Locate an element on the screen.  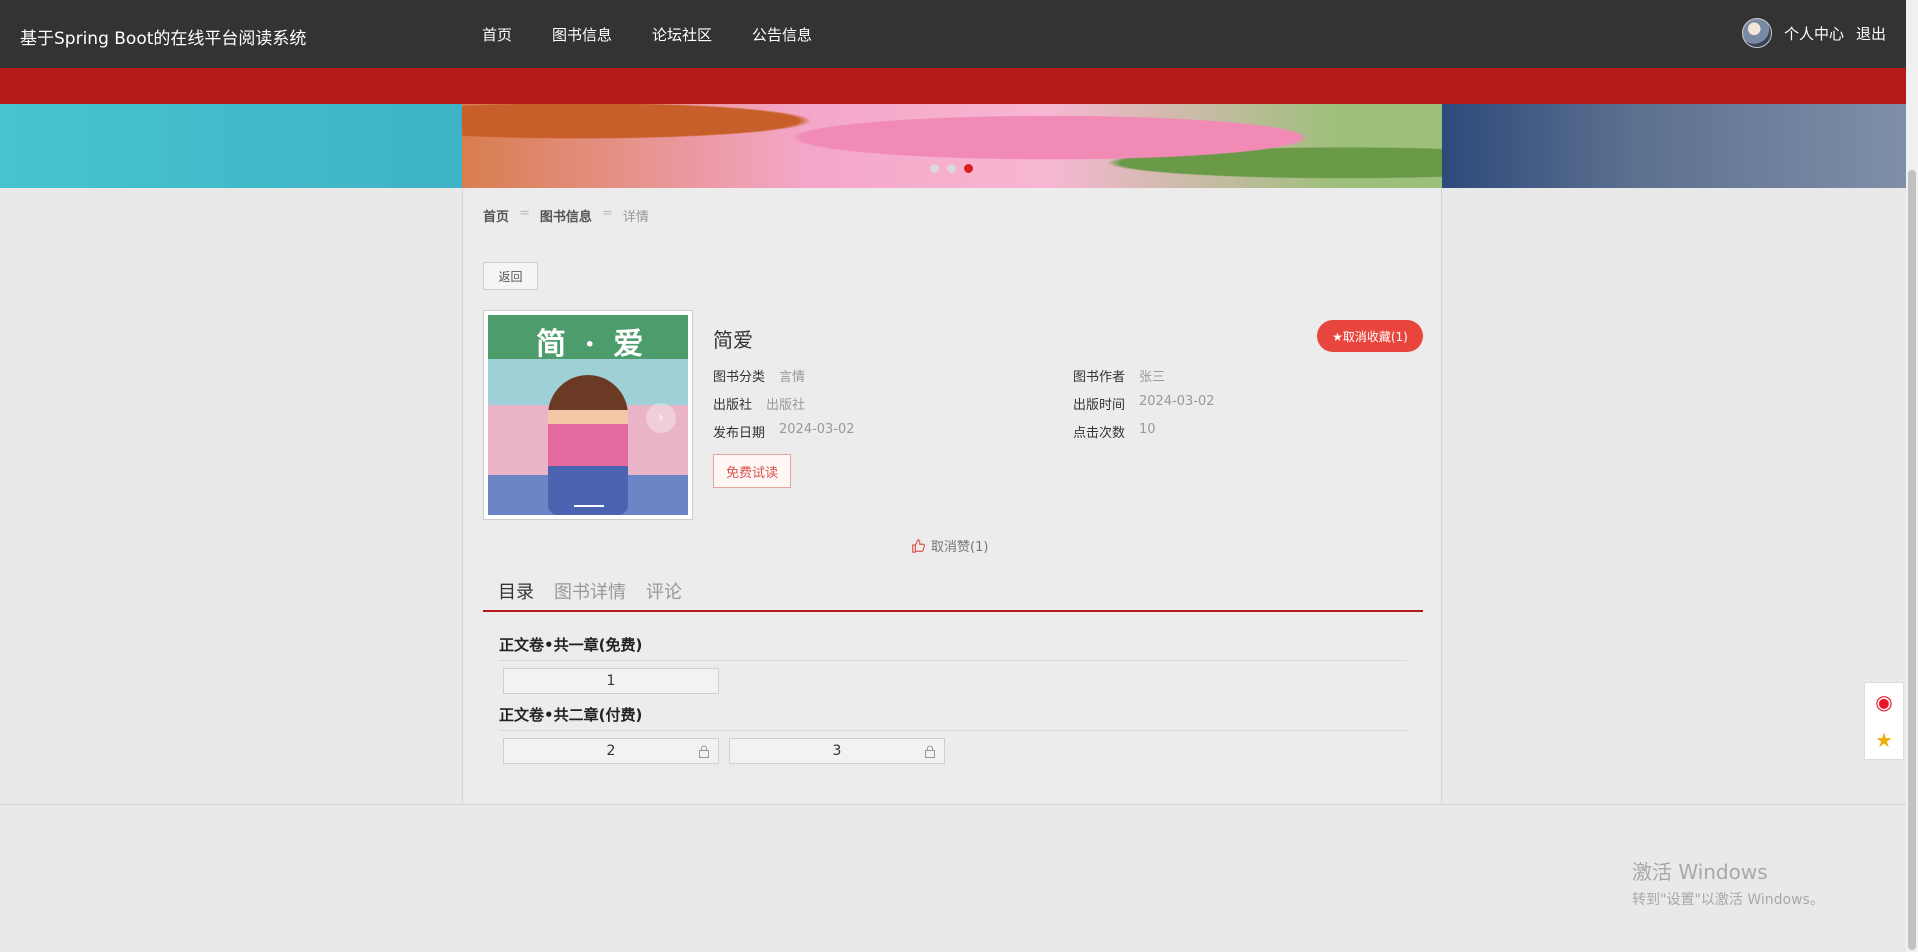
publisher-value: 出版社 is located at coordinates (786, 405).